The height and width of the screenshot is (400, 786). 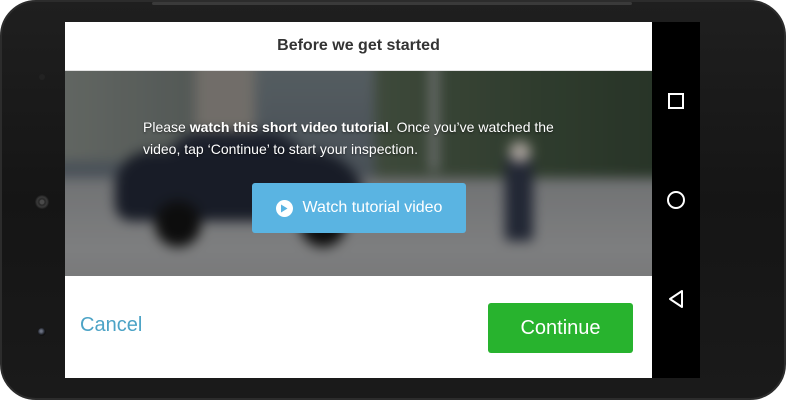 I want to click on android-navigation-bar, so click(x=676, y=200).